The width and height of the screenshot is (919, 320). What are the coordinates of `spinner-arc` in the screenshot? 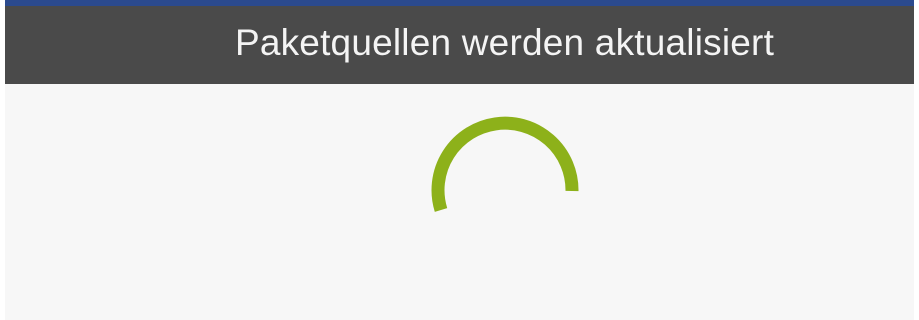 It's located at (505, 164).